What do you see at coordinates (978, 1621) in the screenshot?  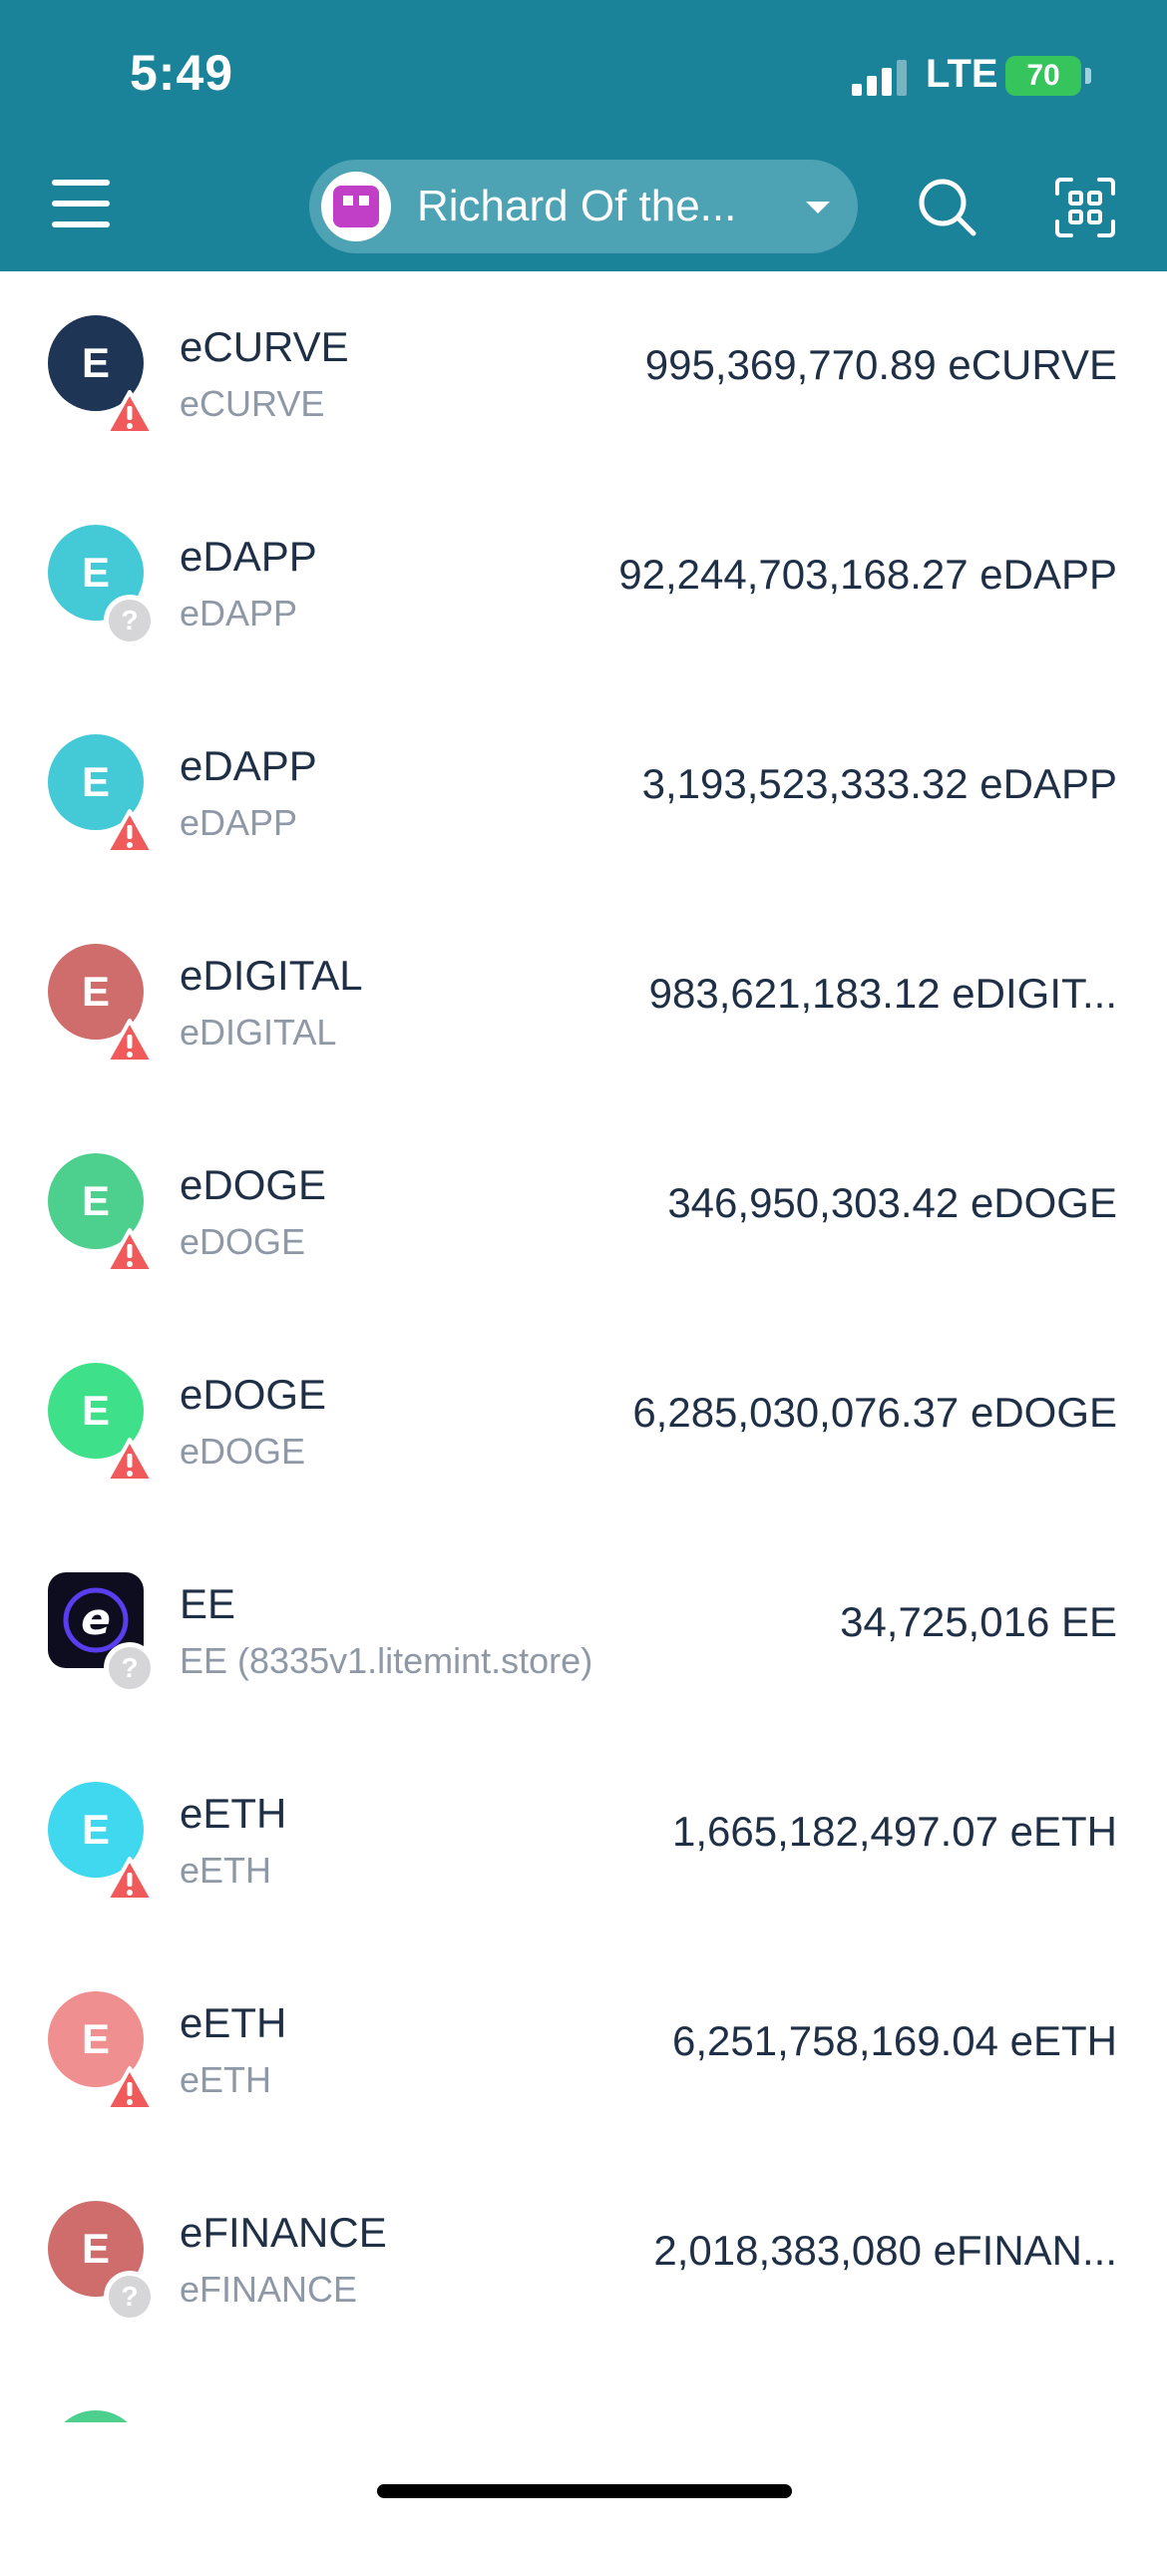 I see `token-balance: 34,725,016 EE` at bounding box center [978, 1621].